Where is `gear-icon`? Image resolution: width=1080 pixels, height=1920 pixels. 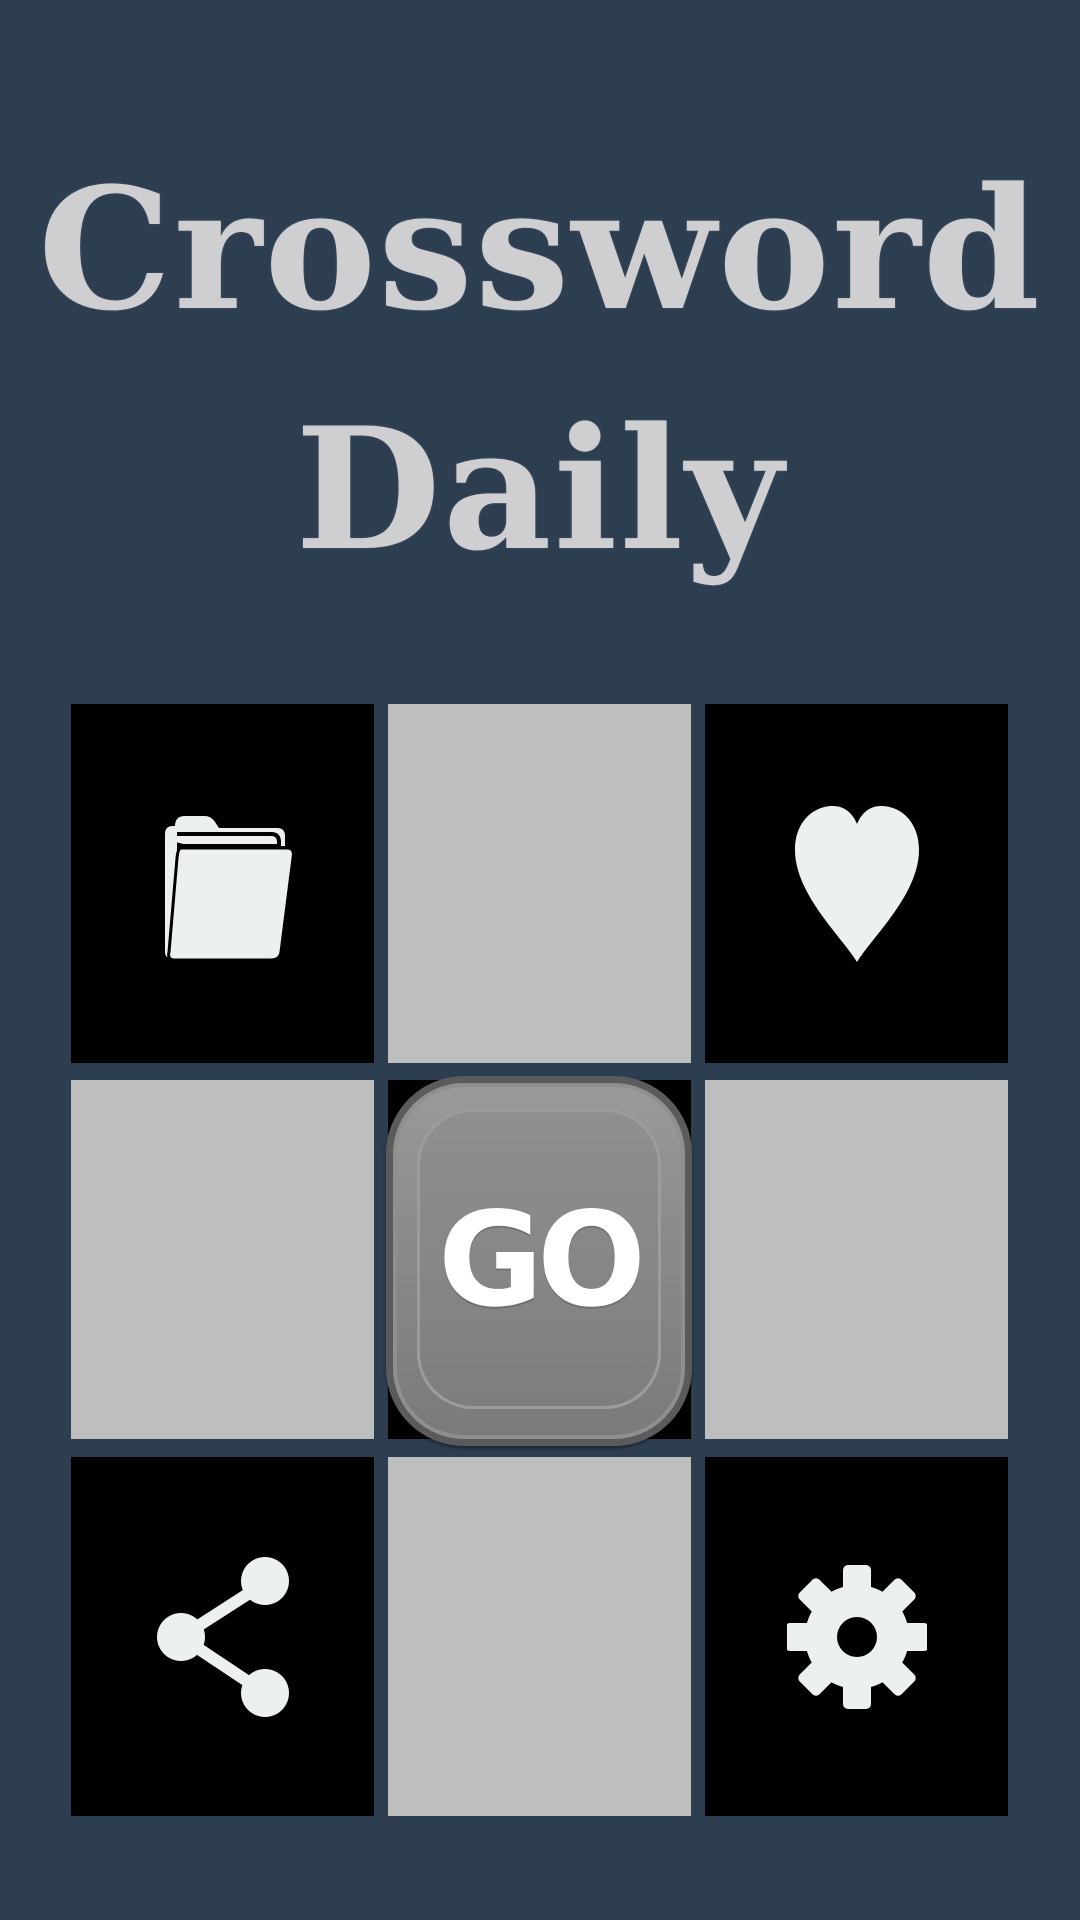 gear-icon is located at coordinates (856, 1637).